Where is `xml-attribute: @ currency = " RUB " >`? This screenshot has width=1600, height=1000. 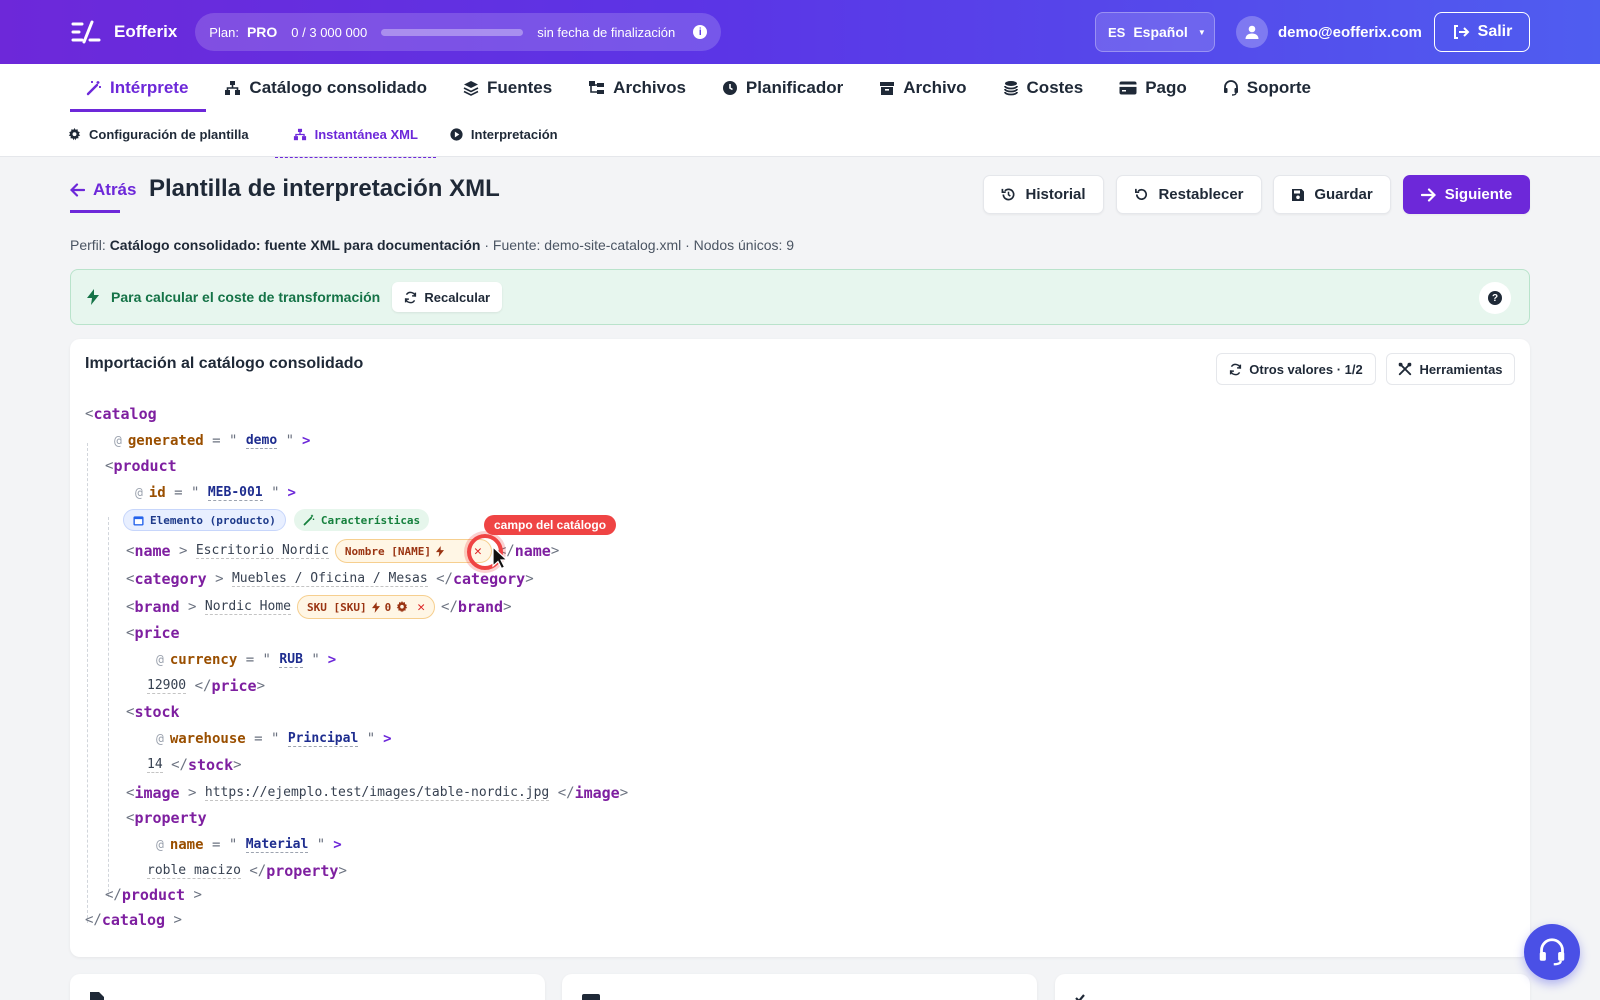
xml-attribute: @ currency = " RUB " > is located at coordinates (246, 660).